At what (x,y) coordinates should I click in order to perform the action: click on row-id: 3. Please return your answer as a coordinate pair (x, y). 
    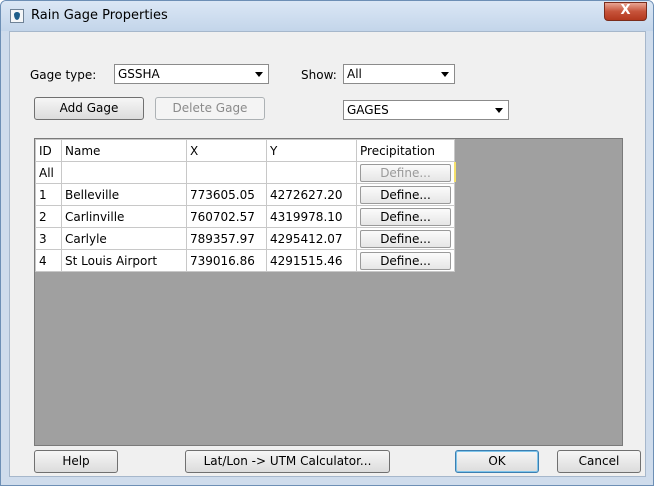
    Looking at the image, I should click on (48, 238).